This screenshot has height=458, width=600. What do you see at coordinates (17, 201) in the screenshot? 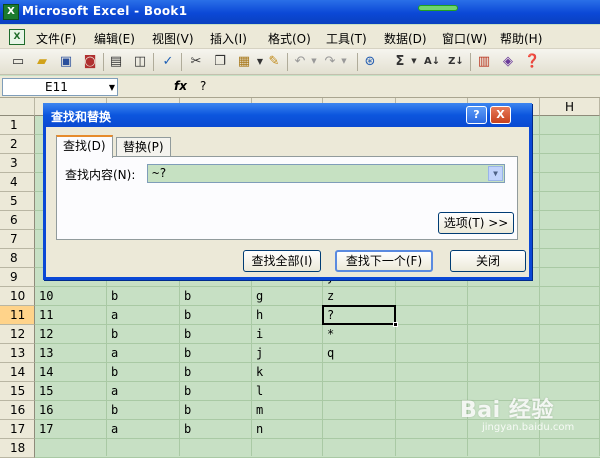
I see `row-header: 5` at bounding box center [17, 201].